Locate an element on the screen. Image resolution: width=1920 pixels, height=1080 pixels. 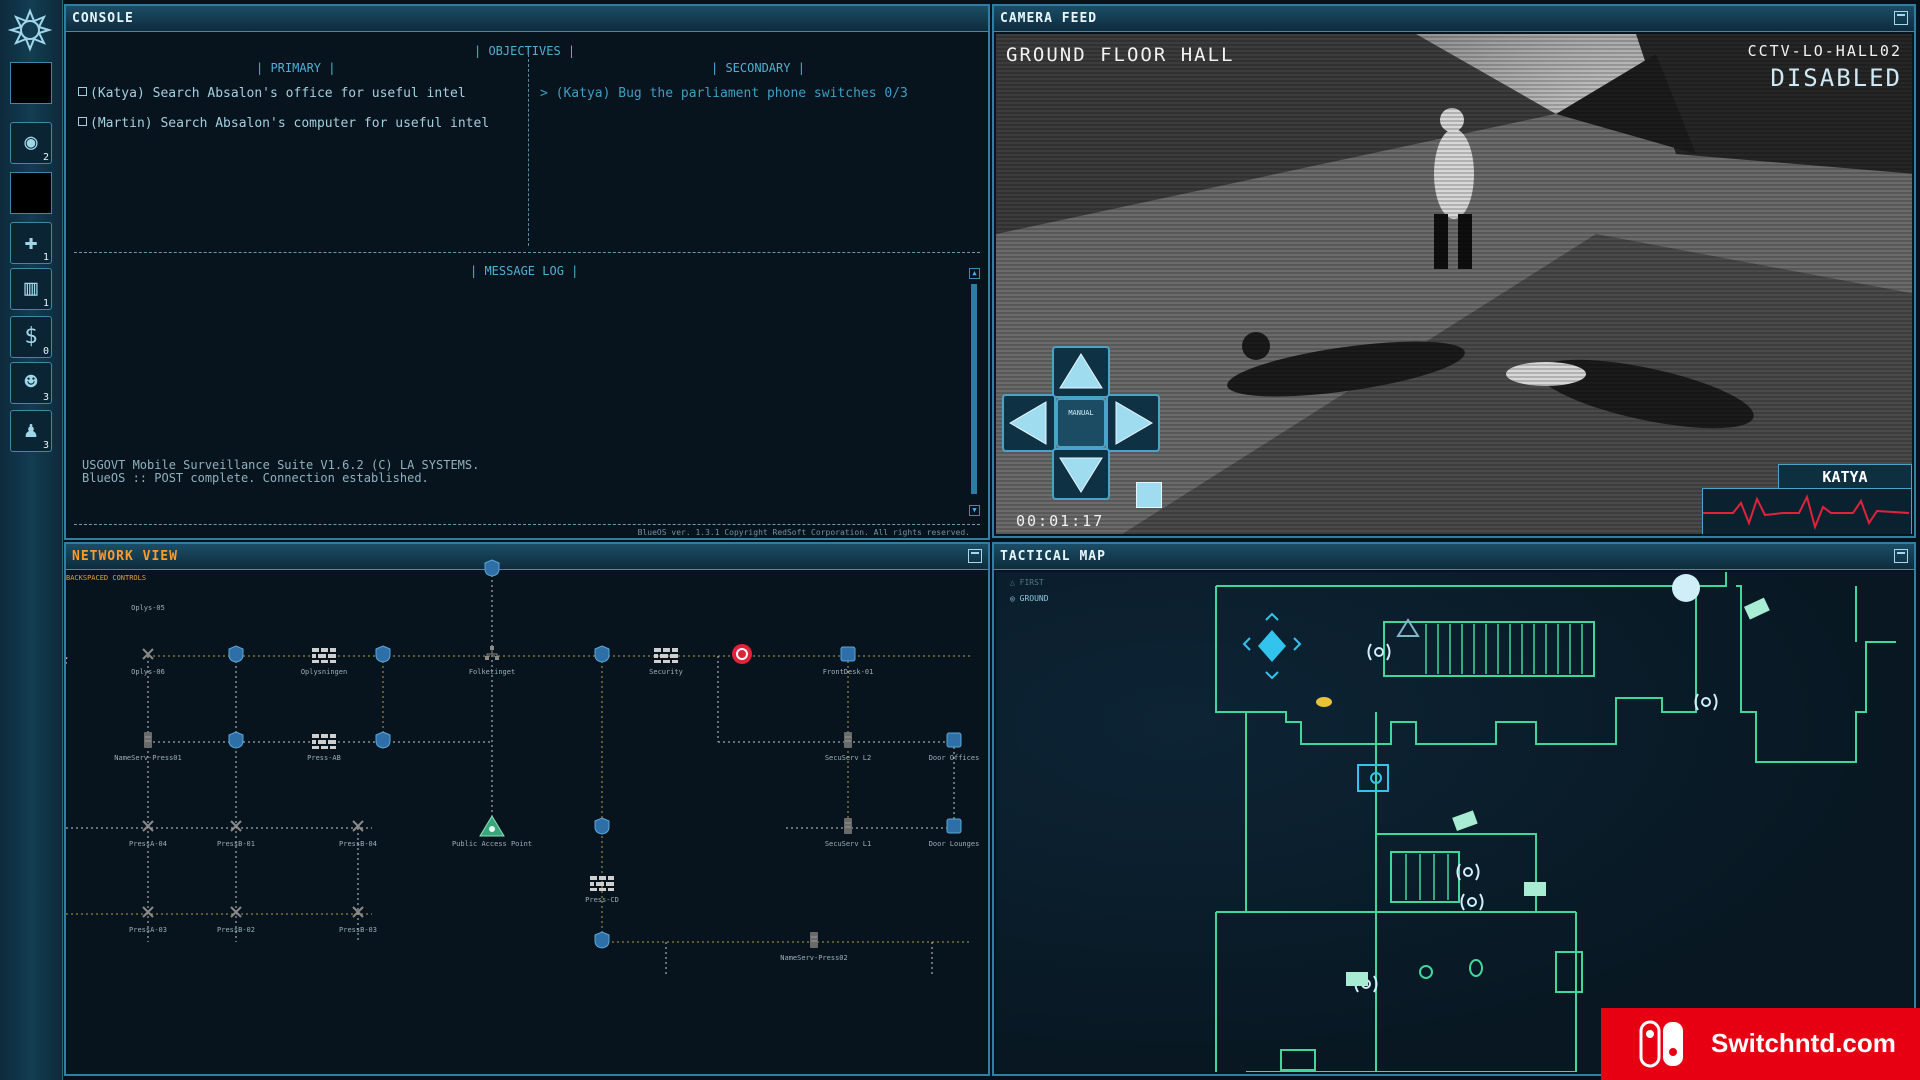
network-node-label: PressA-03 is located at coordinates (148, 930).